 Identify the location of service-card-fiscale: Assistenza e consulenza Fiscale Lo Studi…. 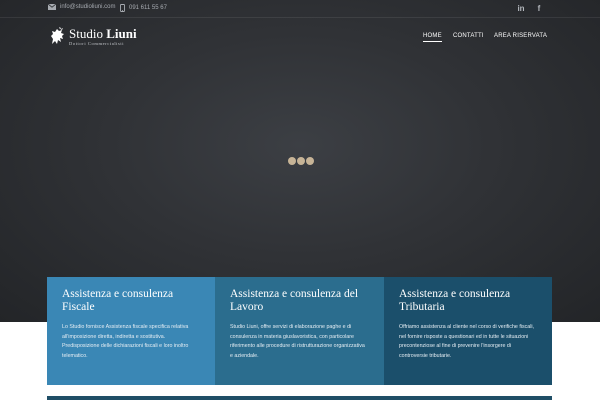
(131, 331).